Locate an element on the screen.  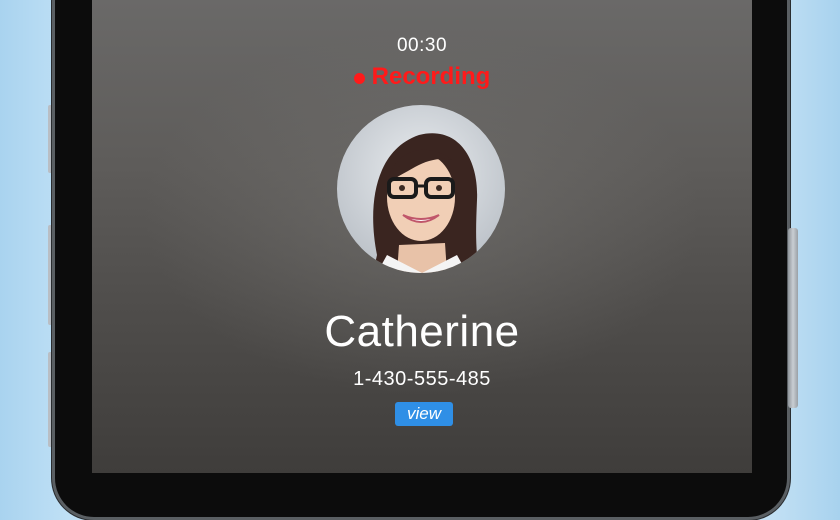
contact-photo-icon is located at coordinates (421, 189).